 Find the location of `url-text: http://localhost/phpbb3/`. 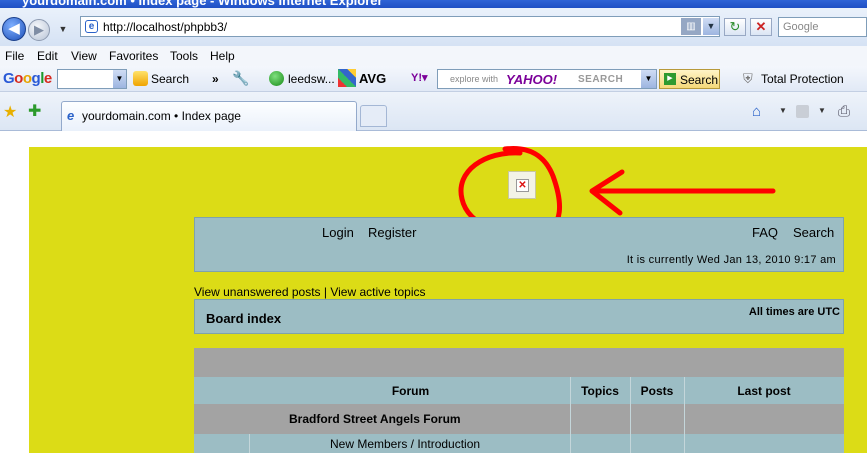

url-text: http://localhost/phpbb3/ is located at coordinates (165, 27).